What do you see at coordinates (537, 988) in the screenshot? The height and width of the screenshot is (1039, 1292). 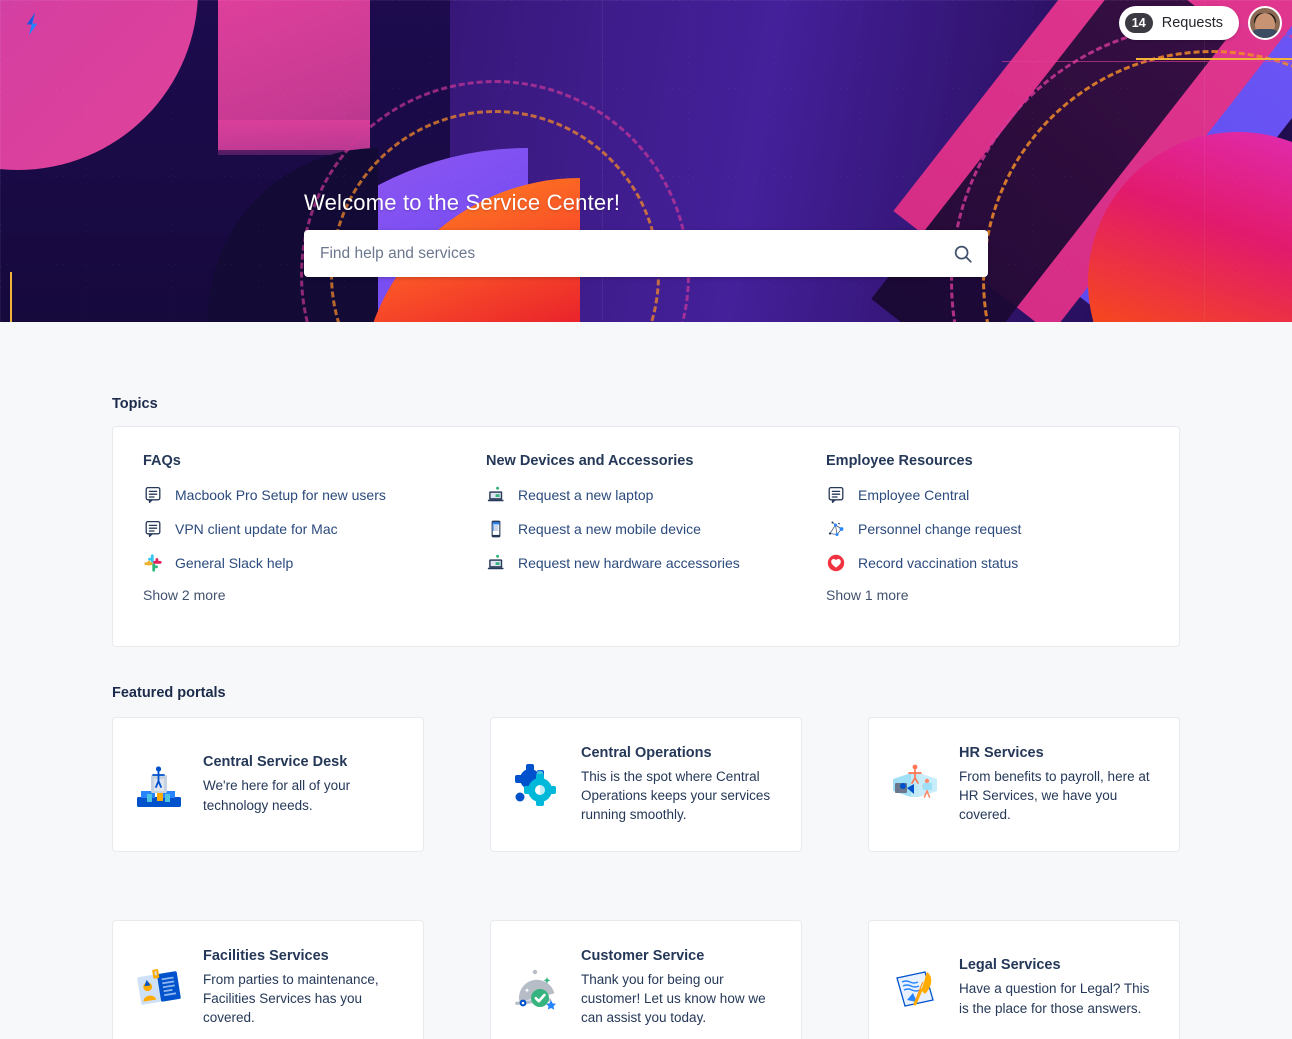 I see `cloche-check-illustration` at bounding box center [537, 988].